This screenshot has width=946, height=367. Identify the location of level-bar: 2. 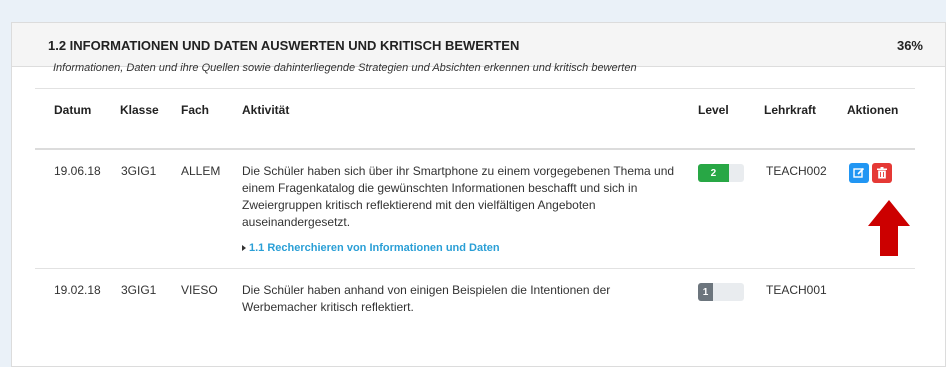
(721, 173).